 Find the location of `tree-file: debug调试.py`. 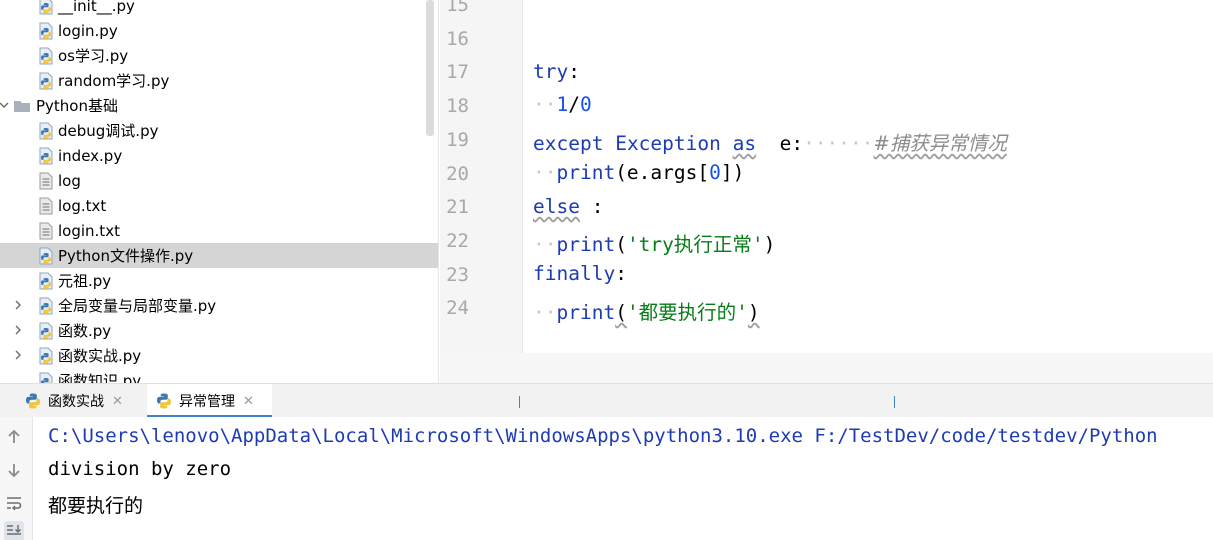

tree-file: debug调试.py is located at coordinates (219, 130).